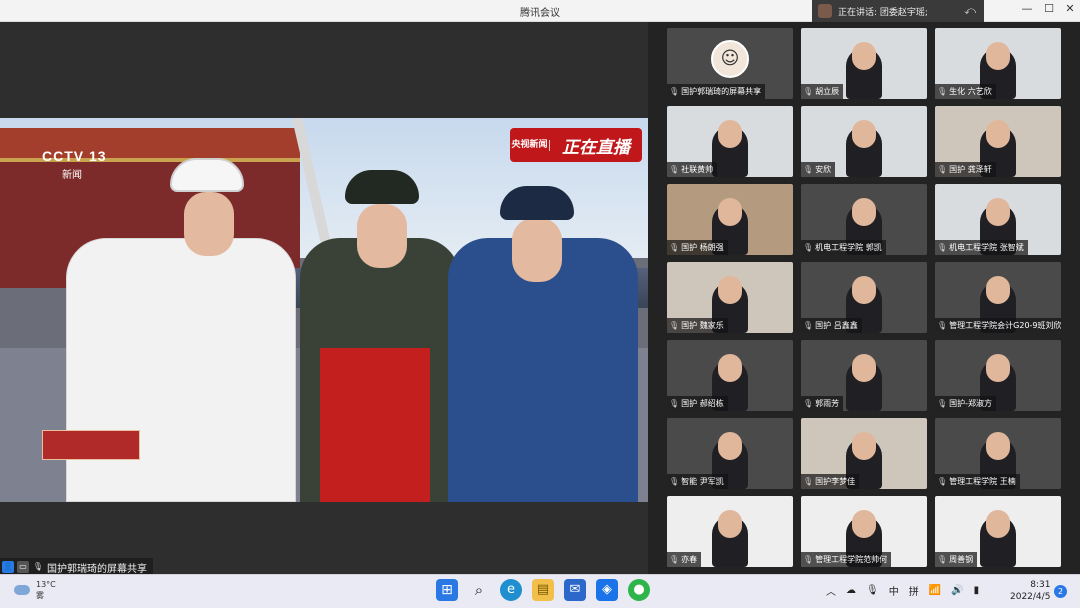 This screenshot has width=1080, height=608. What do you see at coordinates (818, 169) in the screenshot?
I see `participant-name-bar: 🎙 安欣` at bounding box center [818, 169].